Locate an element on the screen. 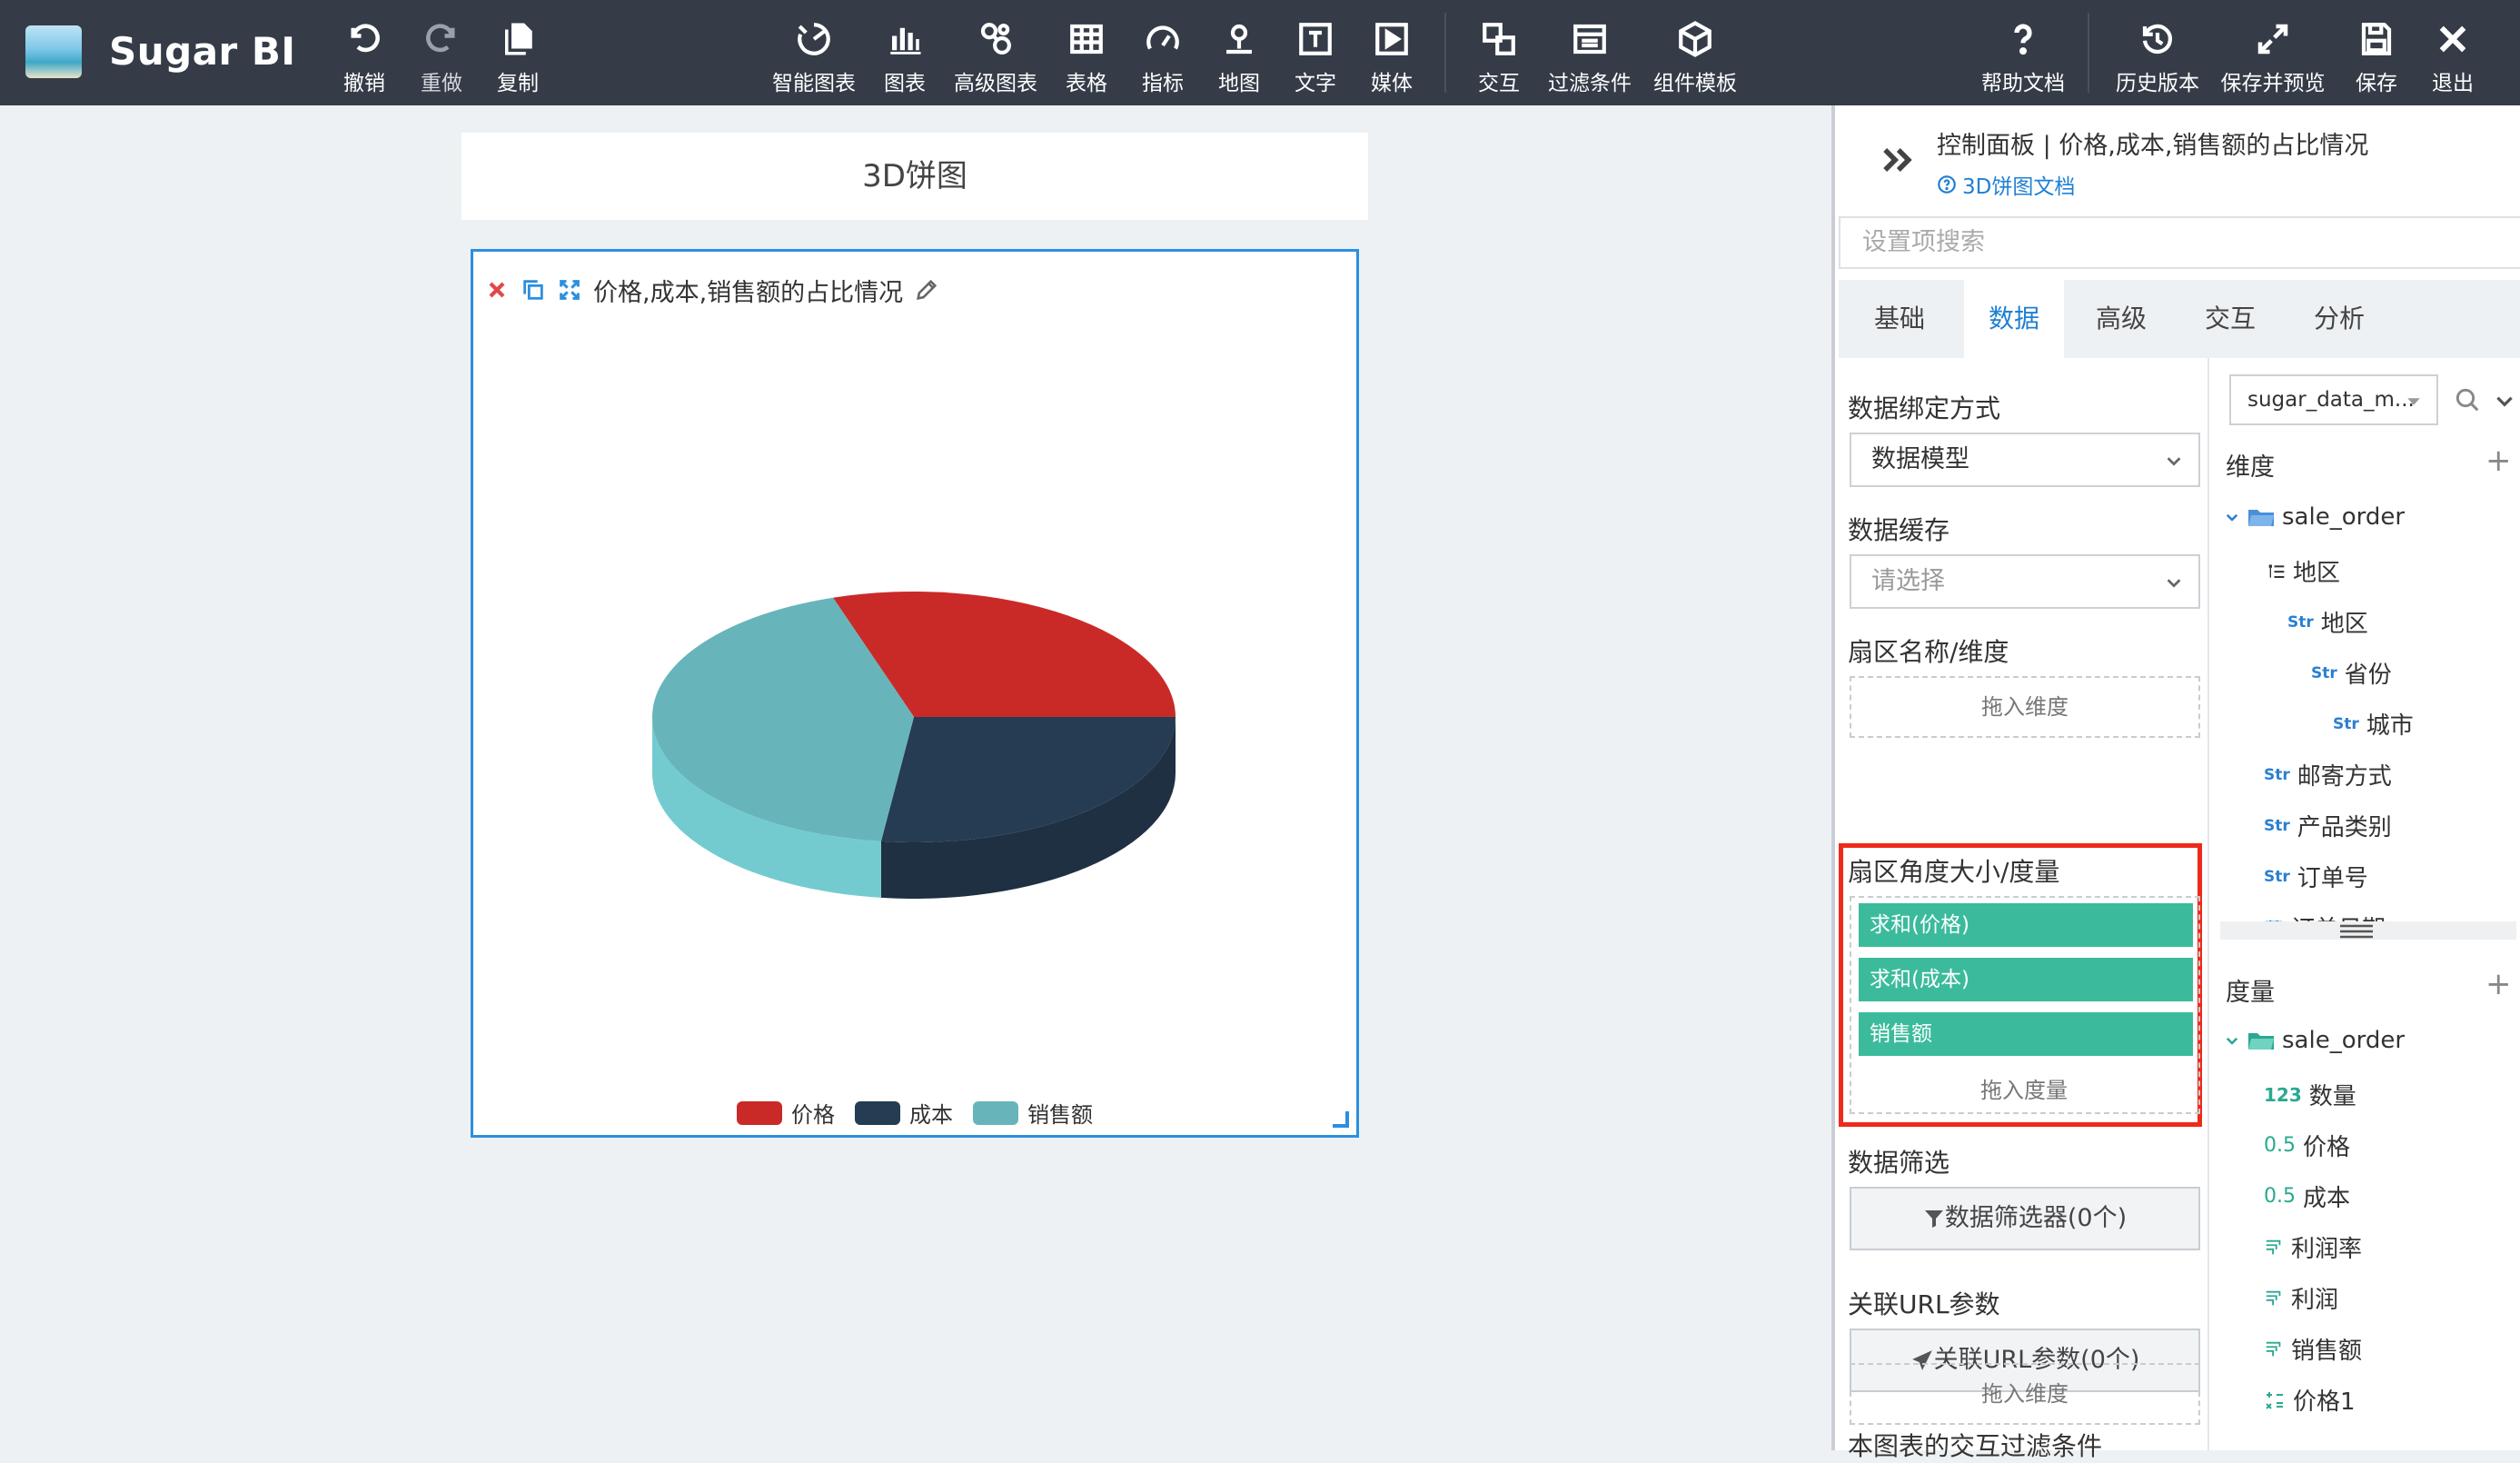 The image size is (2520, 1463). resize-handle is located at coordinates (1341, 1119).